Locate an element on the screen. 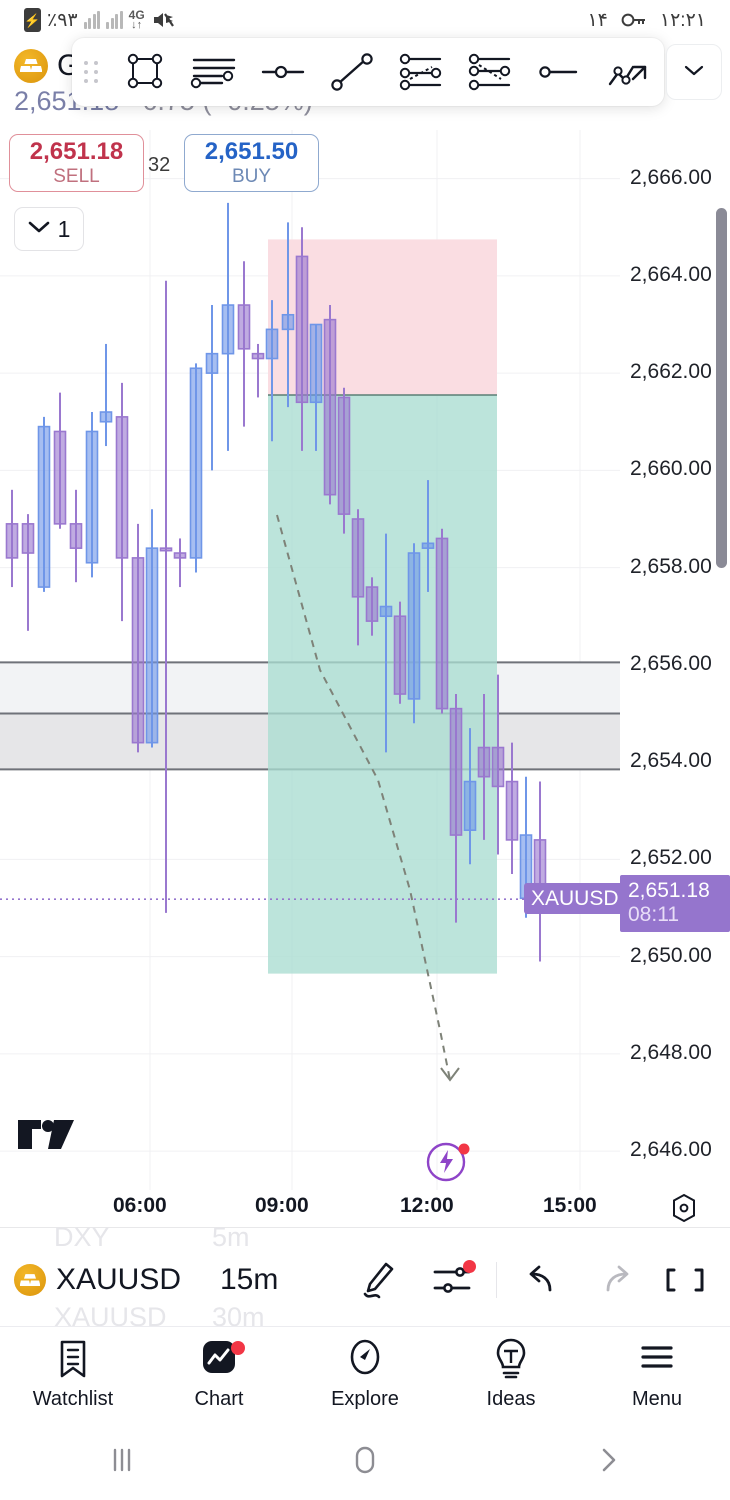 This screenshot has width=730, height=1500. undo-button is located at coordinates (542, 1280).